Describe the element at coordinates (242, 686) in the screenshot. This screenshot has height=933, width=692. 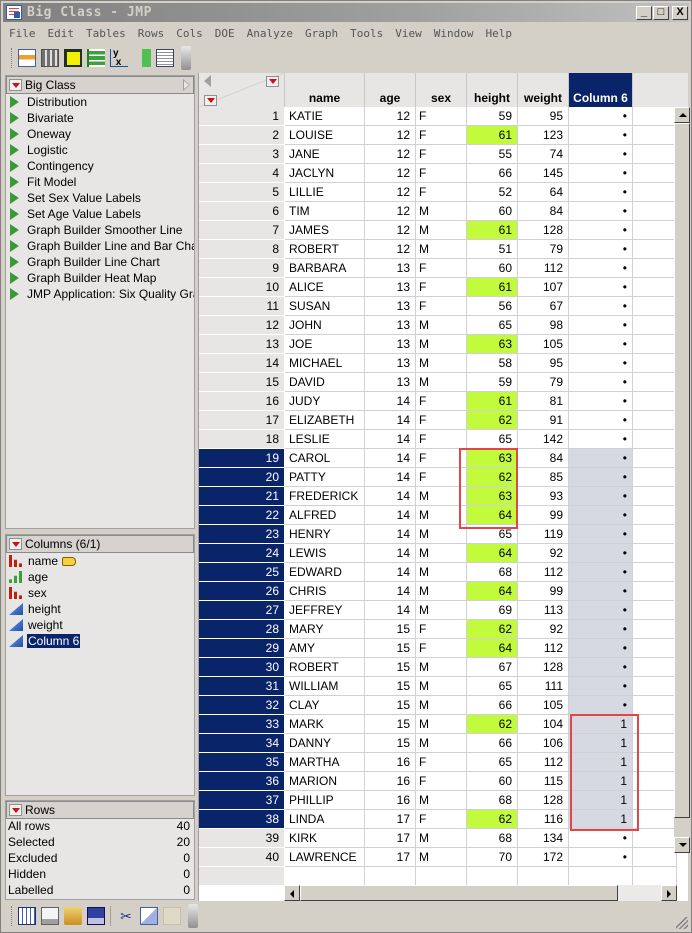
I see `row-number: 31` at that location.